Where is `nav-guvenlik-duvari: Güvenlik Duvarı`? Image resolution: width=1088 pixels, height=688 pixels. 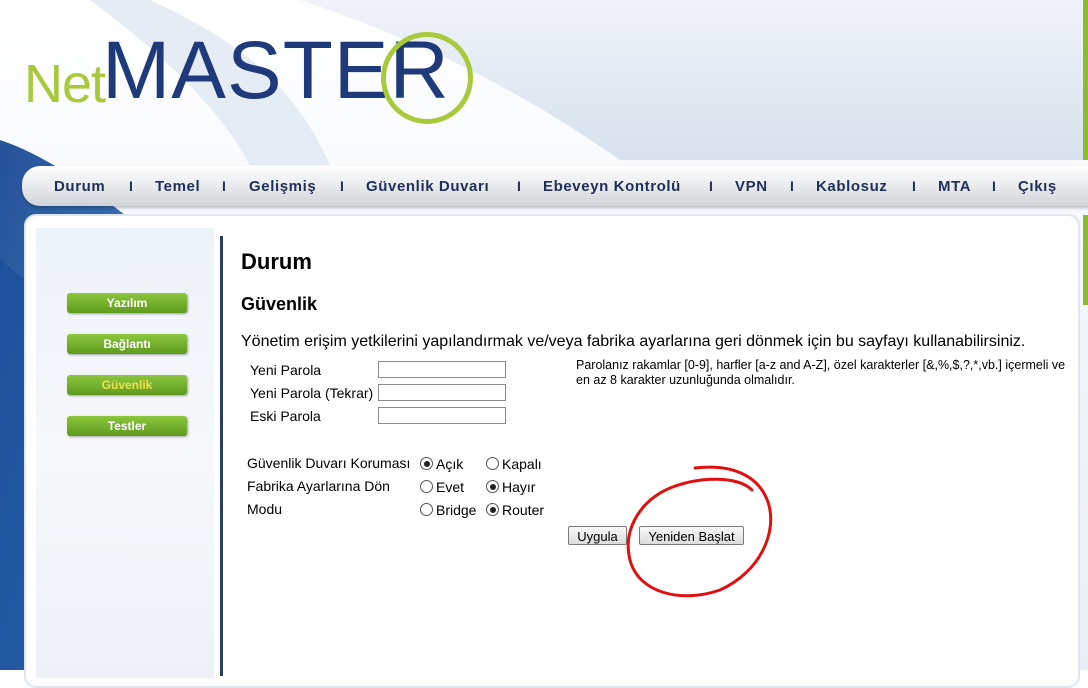
nav-guvenlik-duvari: Güvenlik Duvarı is located at coordinates (427, 186).